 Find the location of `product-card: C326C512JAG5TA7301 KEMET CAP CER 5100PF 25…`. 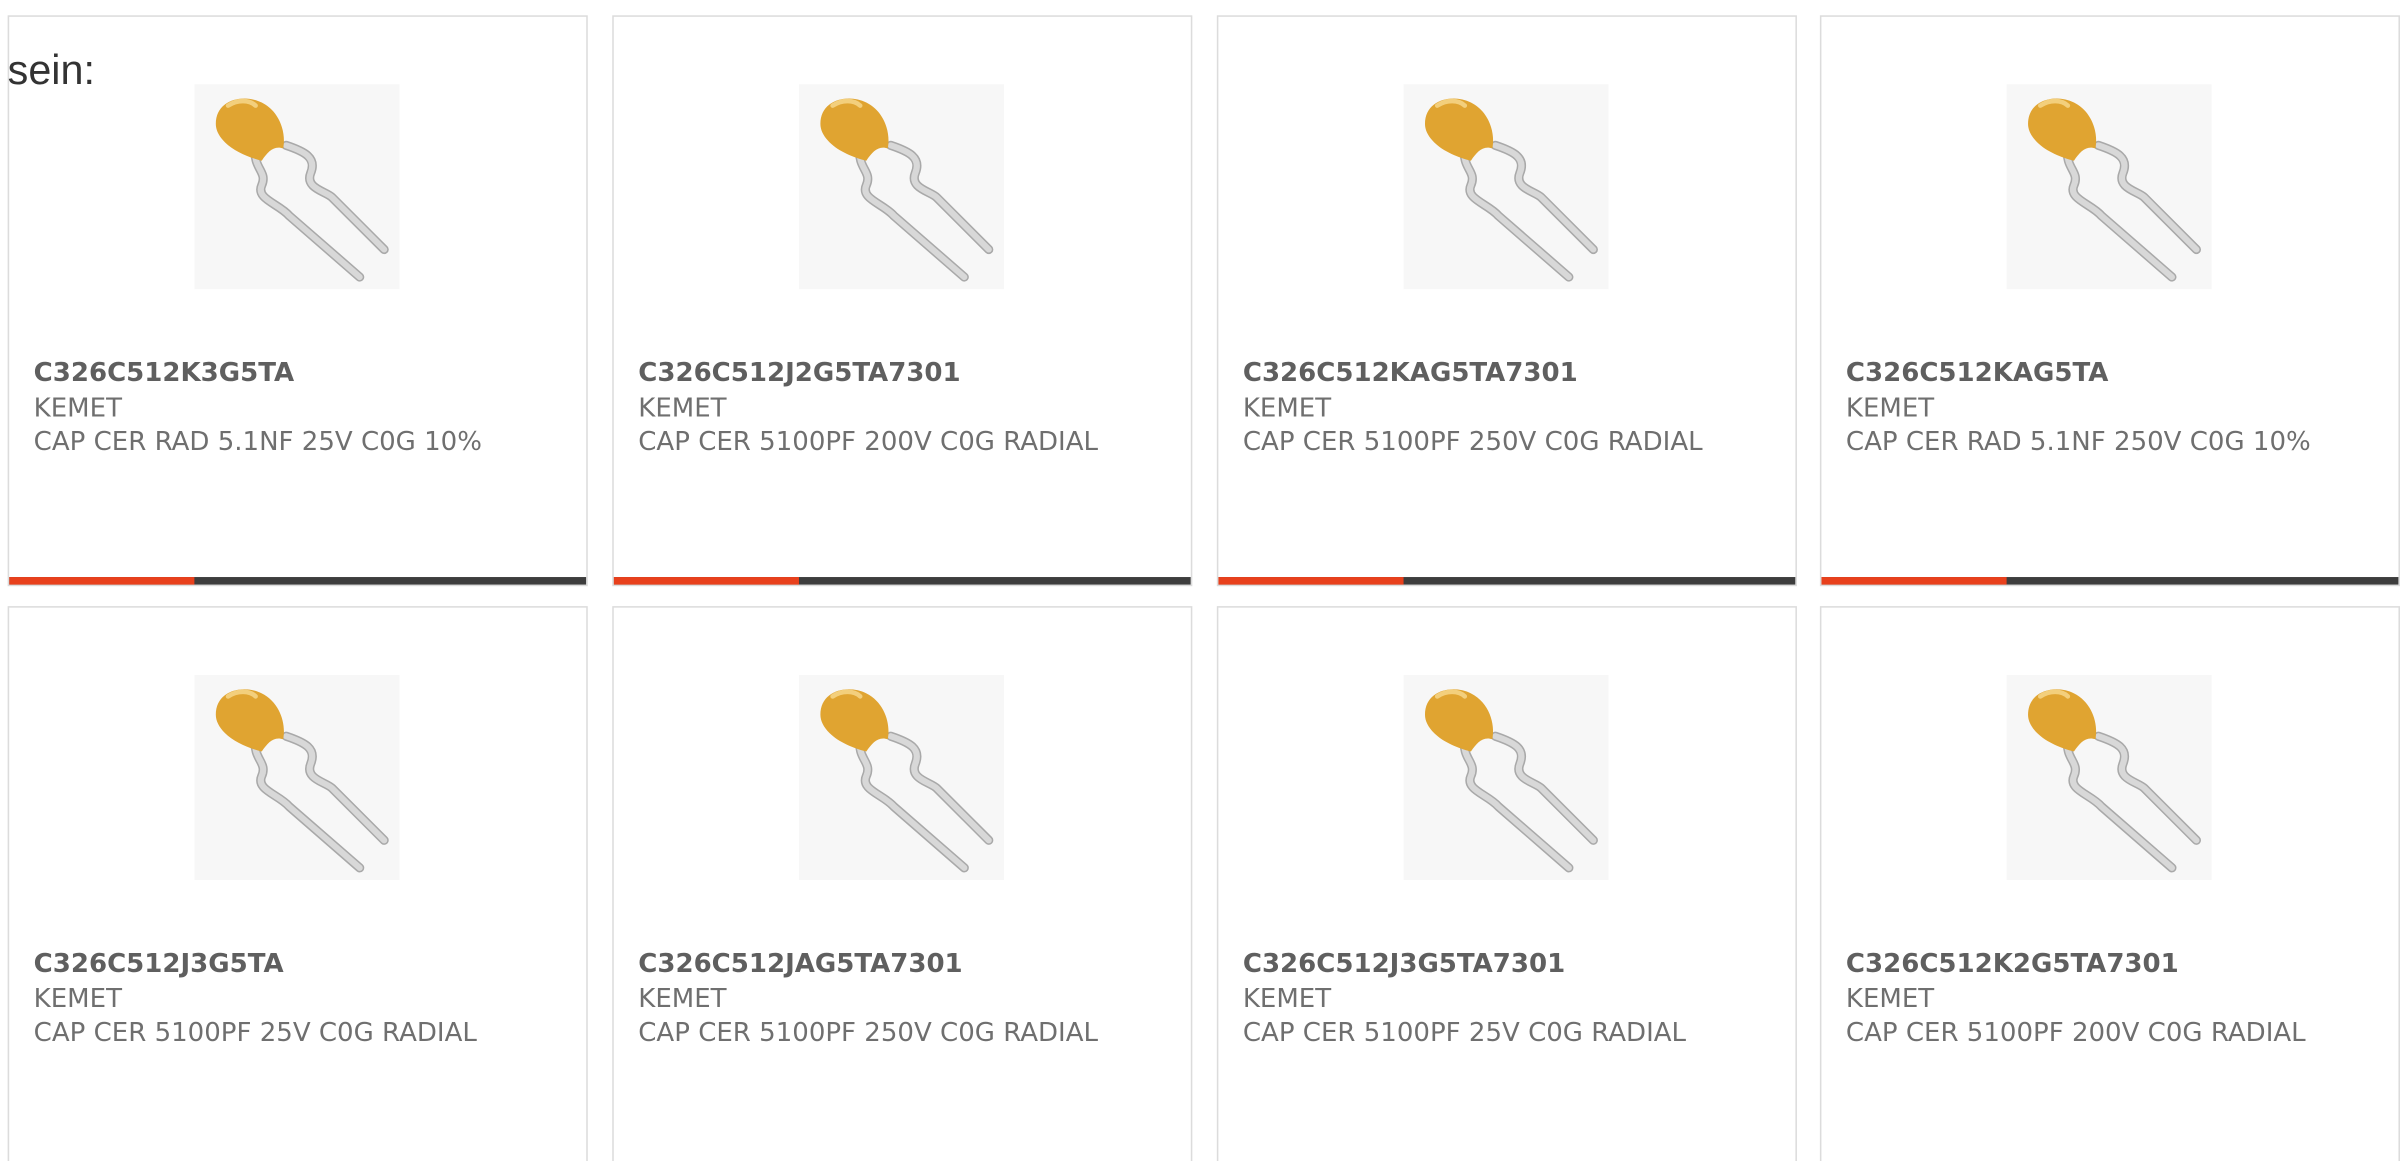

product-card: C326C512JAG5TA7301 KEMET CAP CER 5100PF 25… is located at coordinates (902, 883).